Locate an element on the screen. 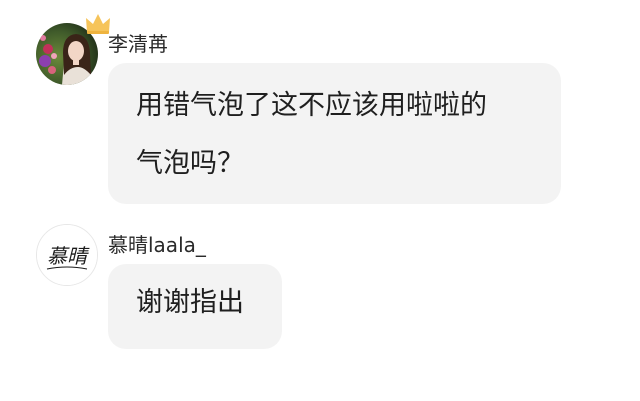  message-text-line: 用错气泡了这不应该用啦啦的 is located at coordinates (311, 105).